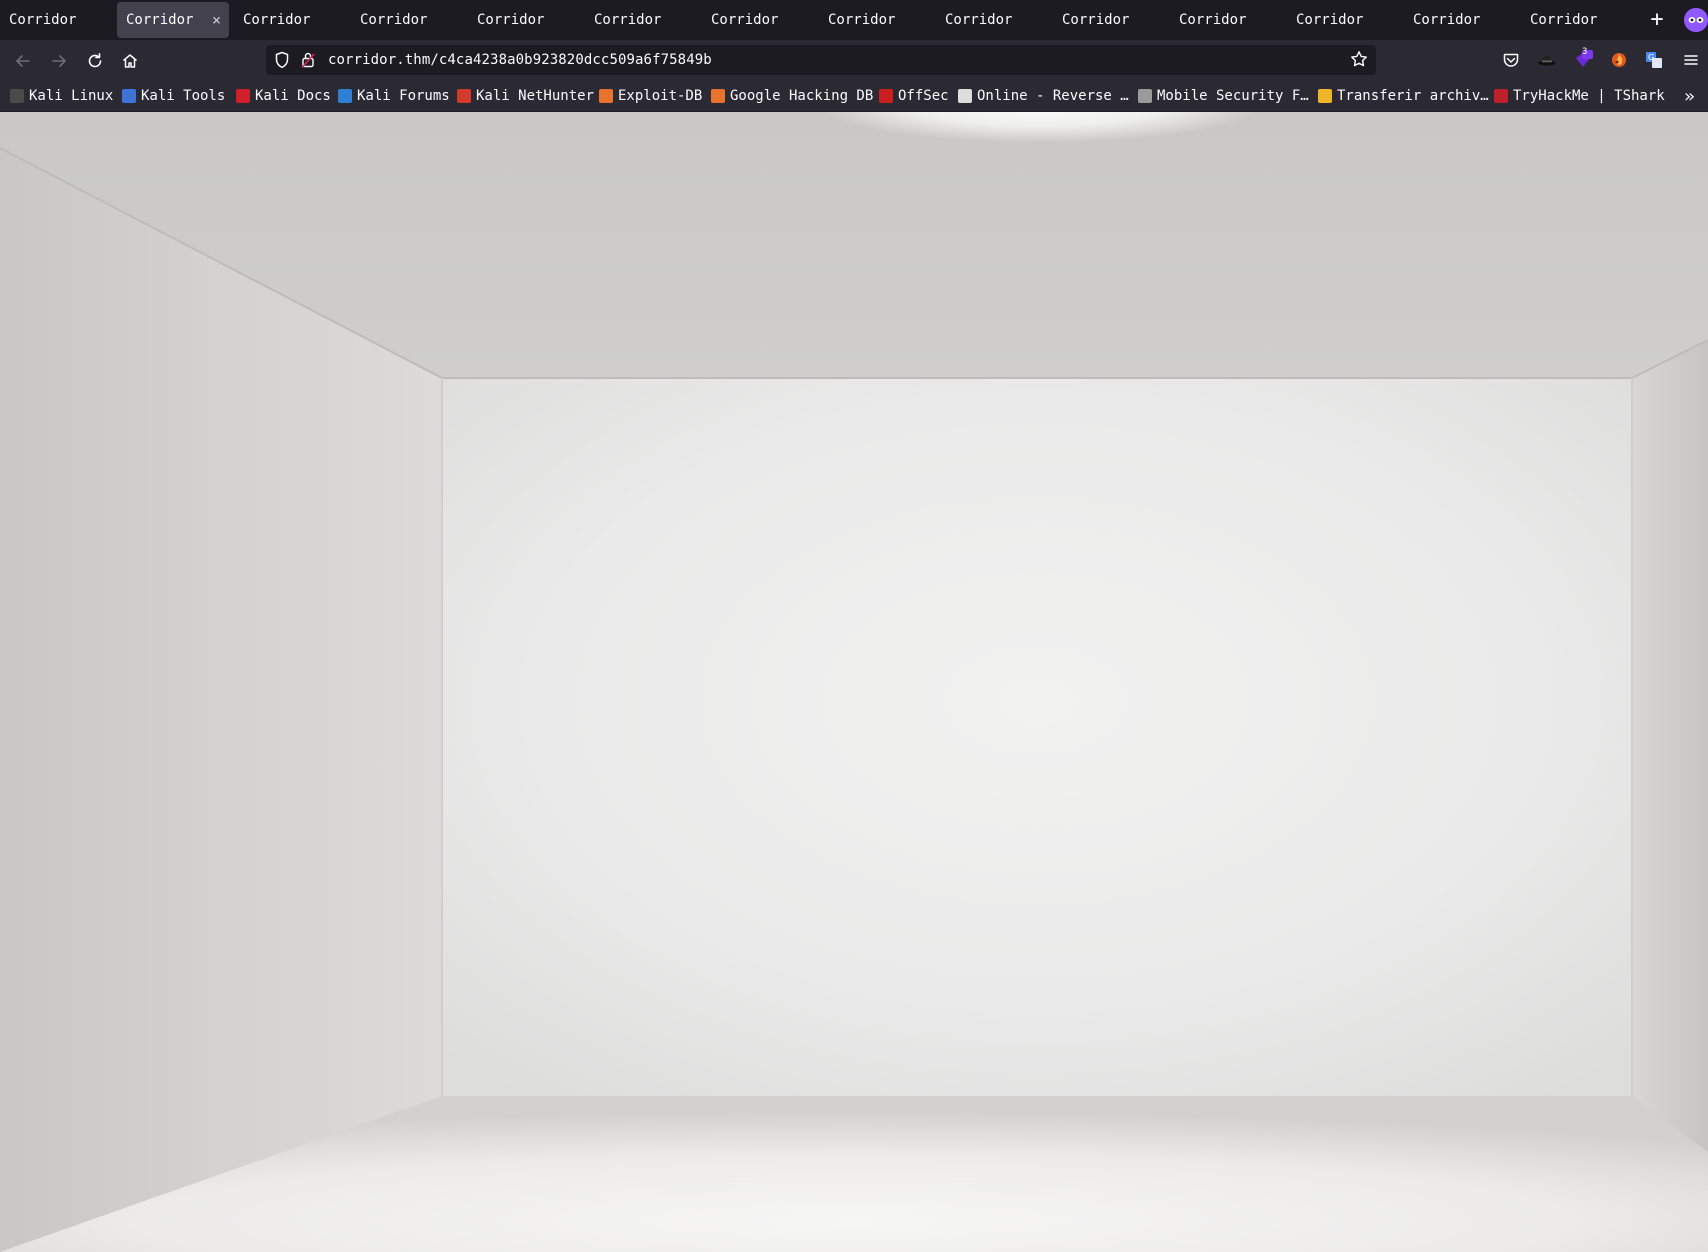 The height and width of the screenshot is (1252, 1708). Describe the element at coordinates (293, 96) in the screenshot. I see `bookmark-label: Kali Docs` at that location.